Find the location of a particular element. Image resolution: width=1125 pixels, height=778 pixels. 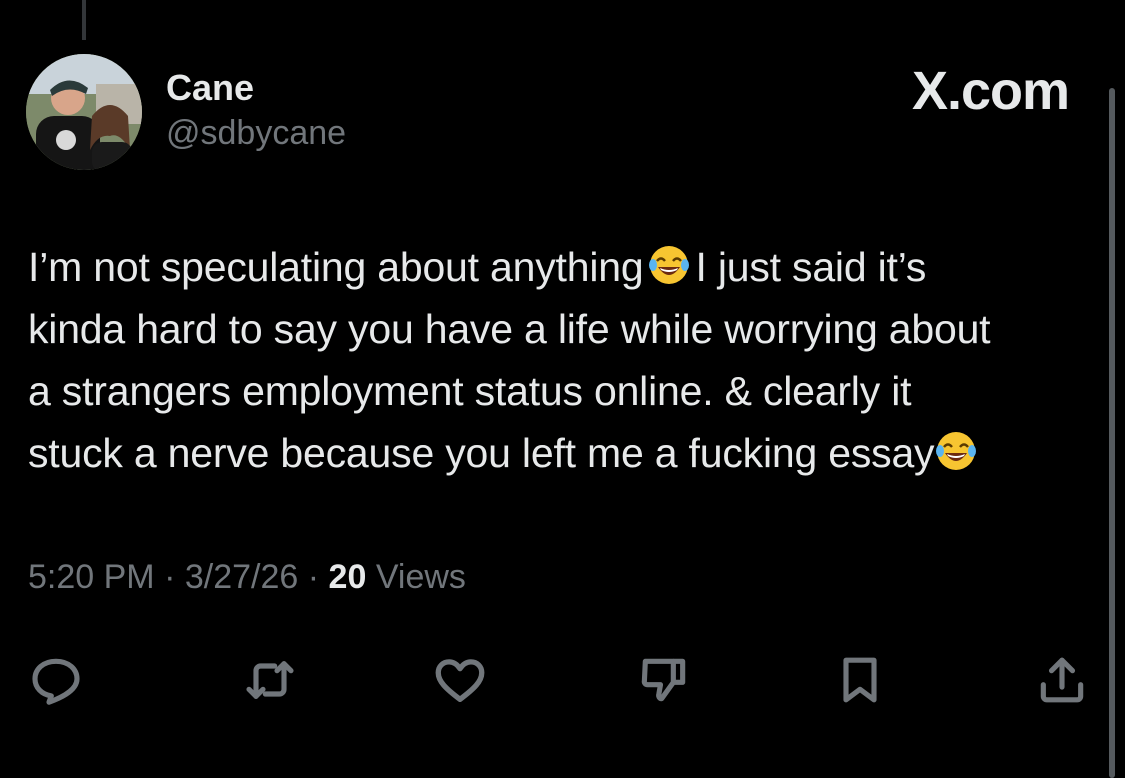

tweet-line-1b: I just said it’s is located at coordinates (811, 267).